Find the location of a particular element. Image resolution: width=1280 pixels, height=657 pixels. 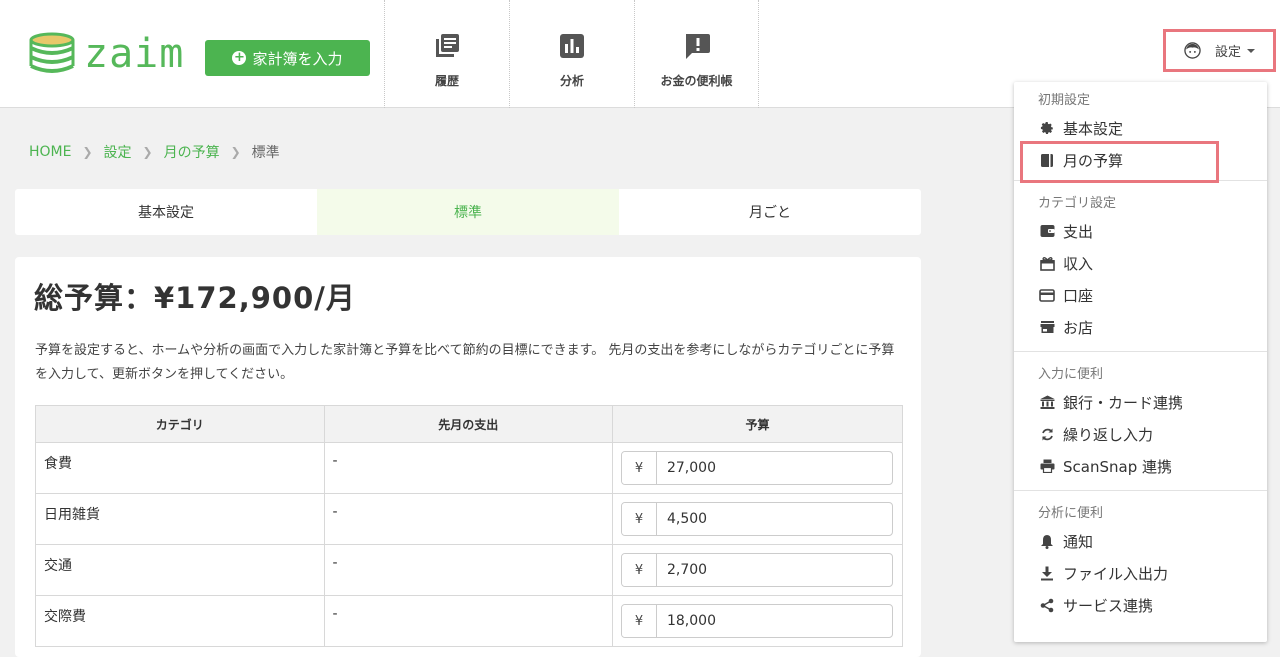

menu-item-income: 収入 is located at coordinates (1140, 263).